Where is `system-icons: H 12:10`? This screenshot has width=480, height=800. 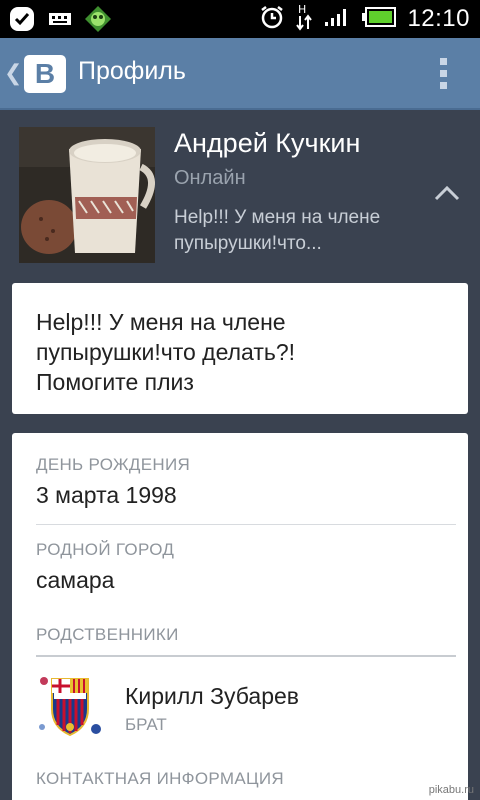
system-icons: H 12:10 is located at coordinates (364, 19).